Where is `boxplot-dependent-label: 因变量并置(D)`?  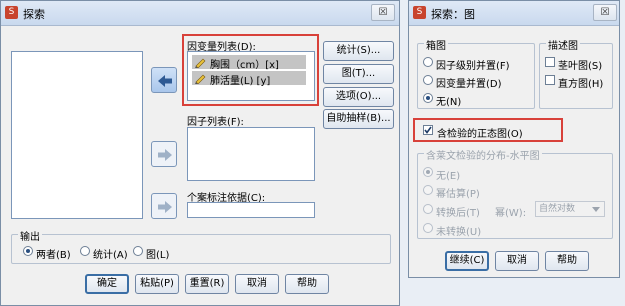
boxplot-dependent-label: 因变量并置(D) is located at coordinates (469, 82).